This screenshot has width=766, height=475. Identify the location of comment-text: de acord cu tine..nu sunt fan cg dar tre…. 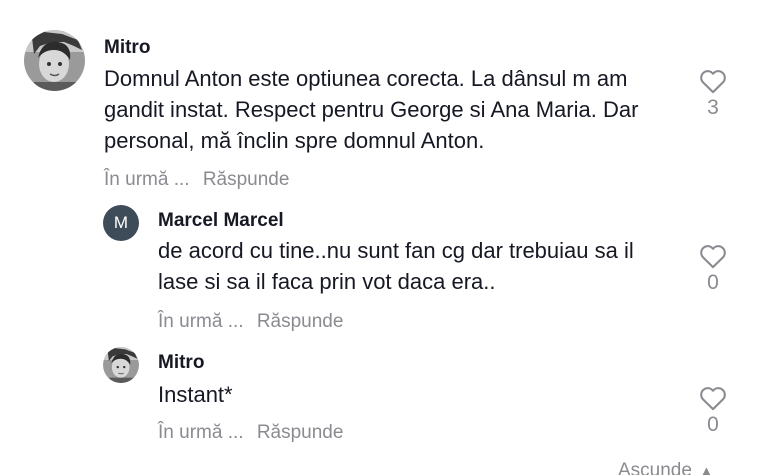
(396, 266).